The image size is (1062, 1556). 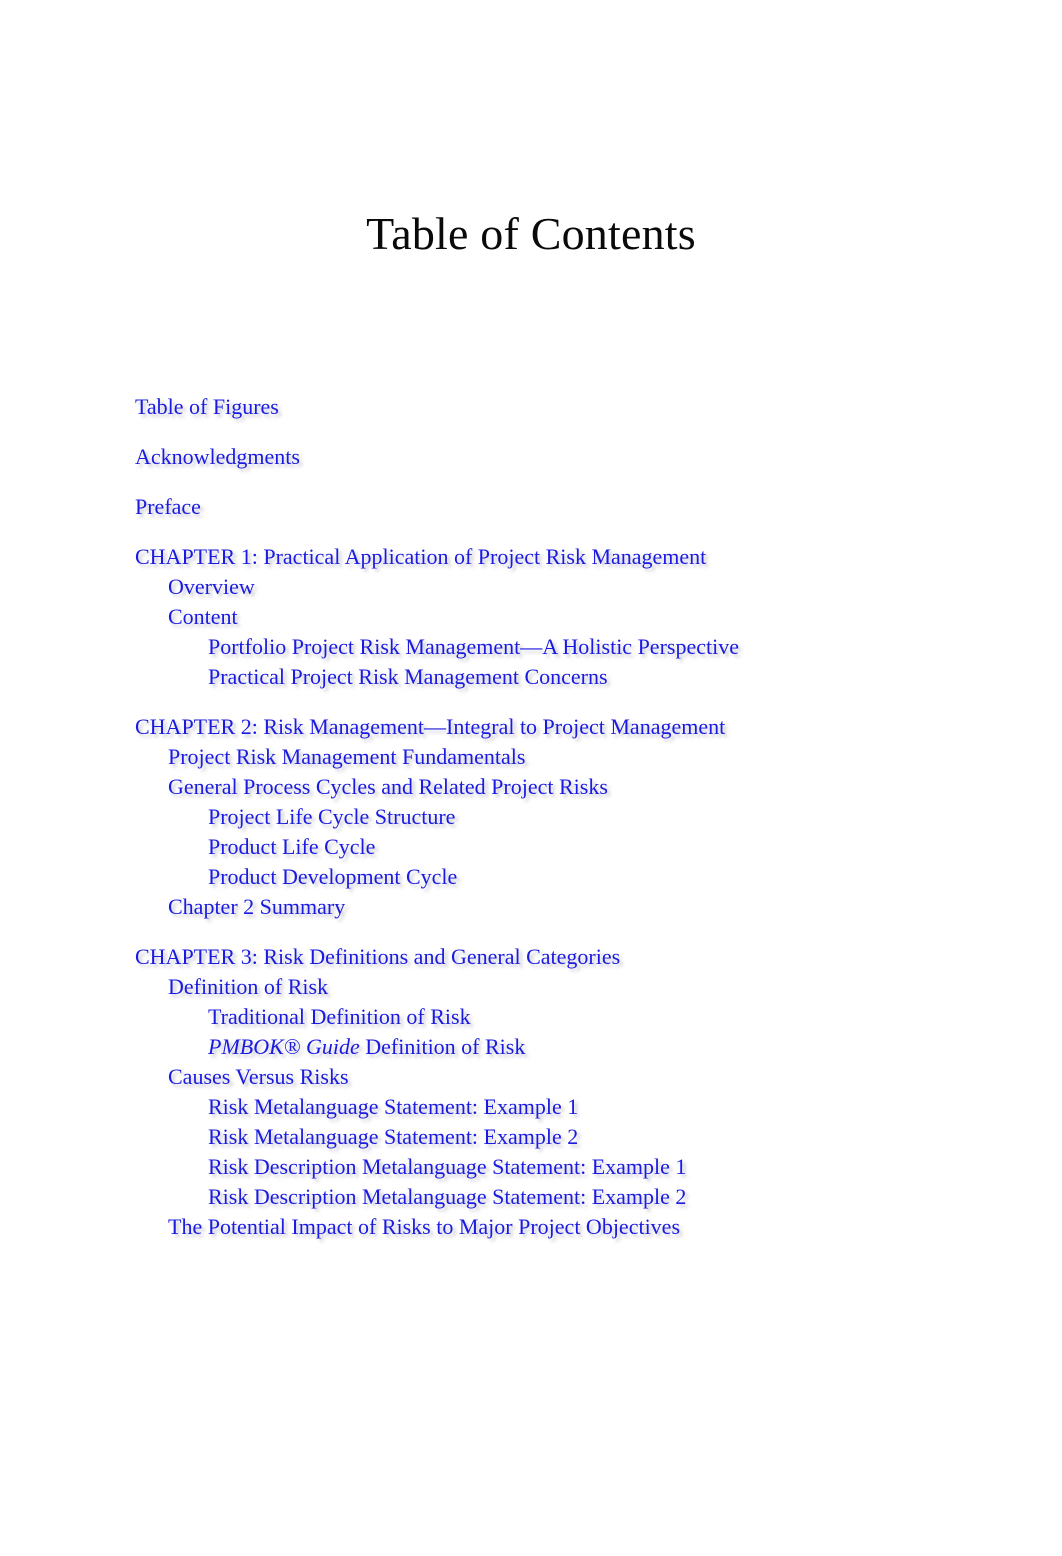 What do you see at coordinates (531, 1137) in the screenshot?
I see `toc-link-risk-metalanguage-statement-example-2: Risk Metalanguage Statement: Example 2` at bounding box center [531, 1137].